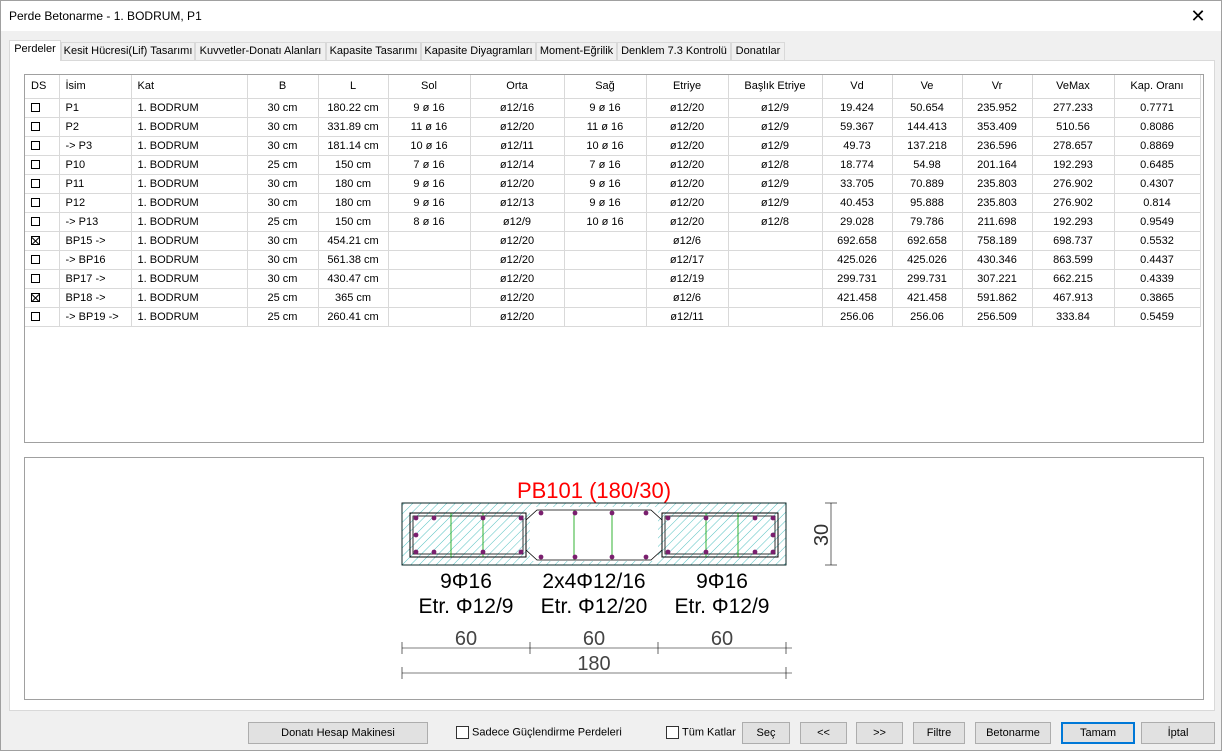 The height and width of the screenshot is (751, 1222). What do you see at coordinates (95, 87) in the screenshot?
I see `column-header: İsim` at bounding box center [95, 87].